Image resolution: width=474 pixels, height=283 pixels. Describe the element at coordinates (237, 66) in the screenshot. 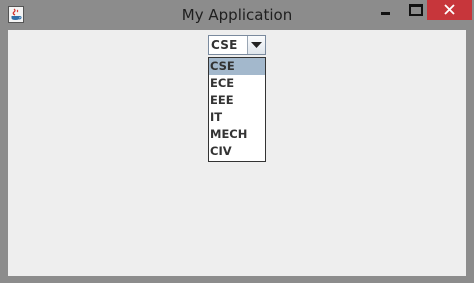

I see `dropdown-option-cse: CSE` at that location.